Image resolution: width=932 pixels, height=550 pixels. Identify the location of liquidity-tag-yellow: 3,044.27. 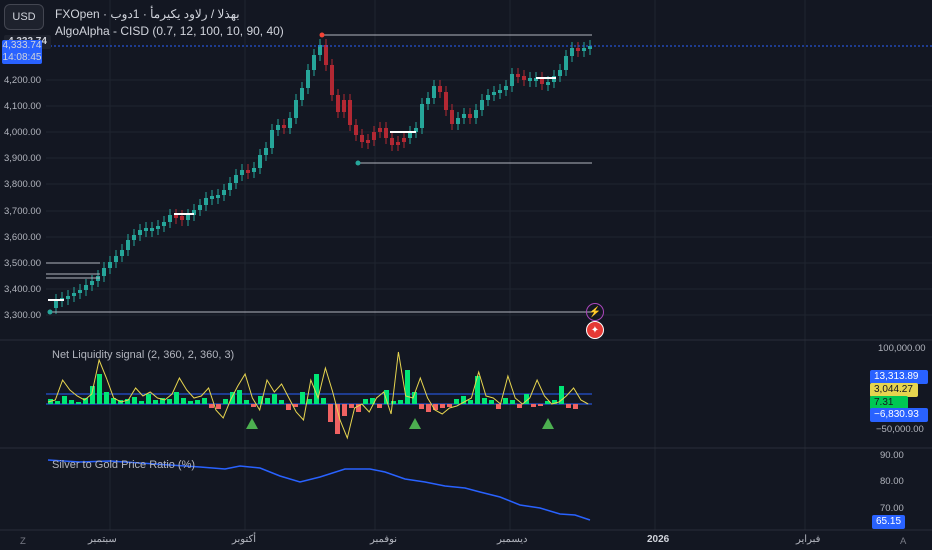
(894, 390).